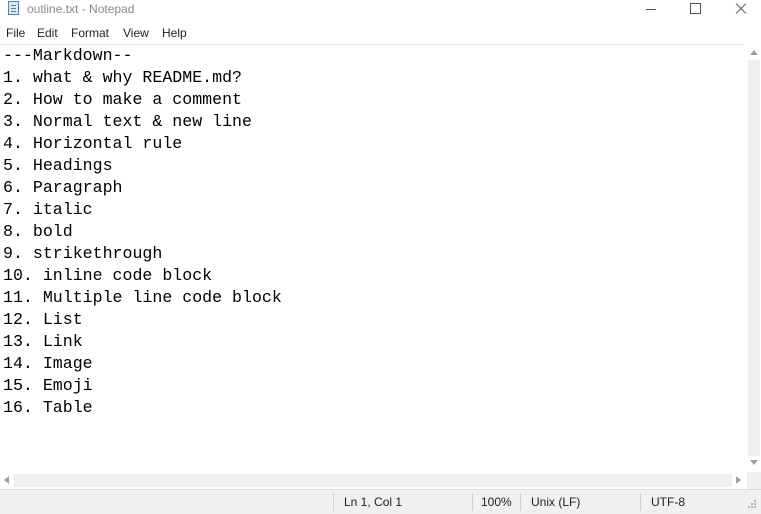 The image size is (761, 514). I want to click on horizontal-scroll-track, so click(373, 480).